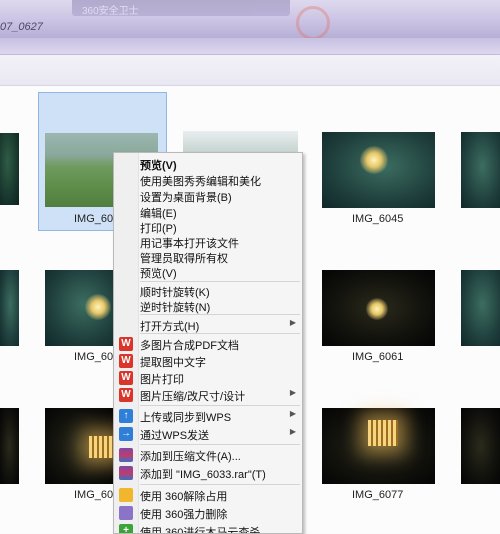  I want to click on menu-item-label: 多图片合成PDF文档, so click(189, 346).